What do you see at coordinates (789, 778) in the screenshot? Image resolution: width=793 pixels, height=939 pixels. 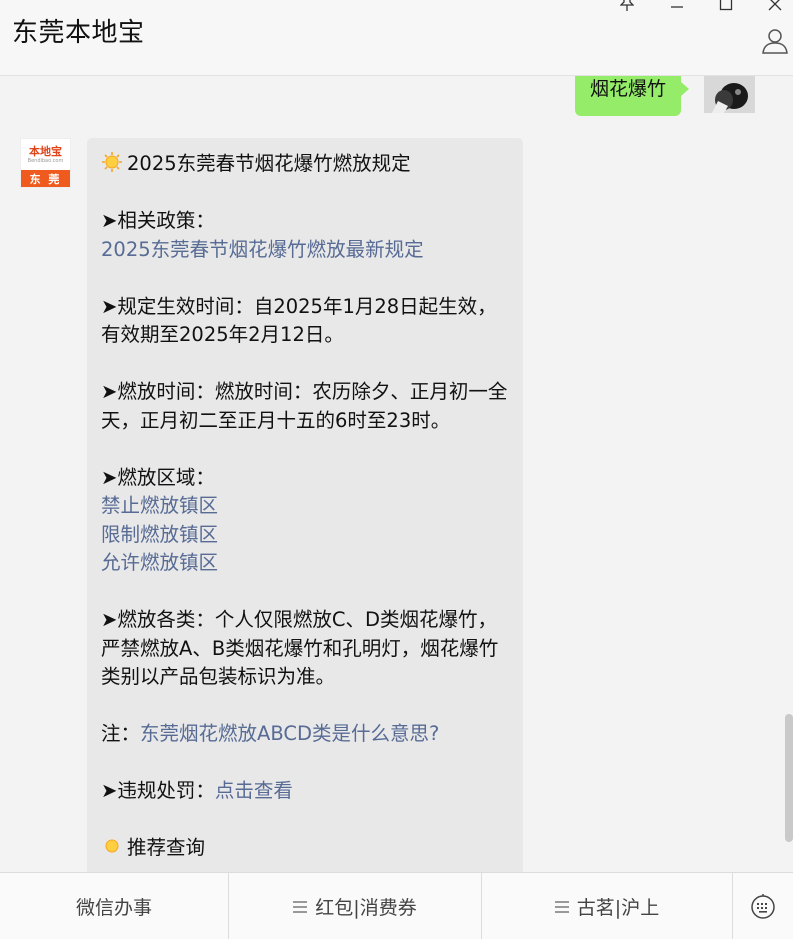 I see `chat-scrollbar` at bounding box center [789, 778].